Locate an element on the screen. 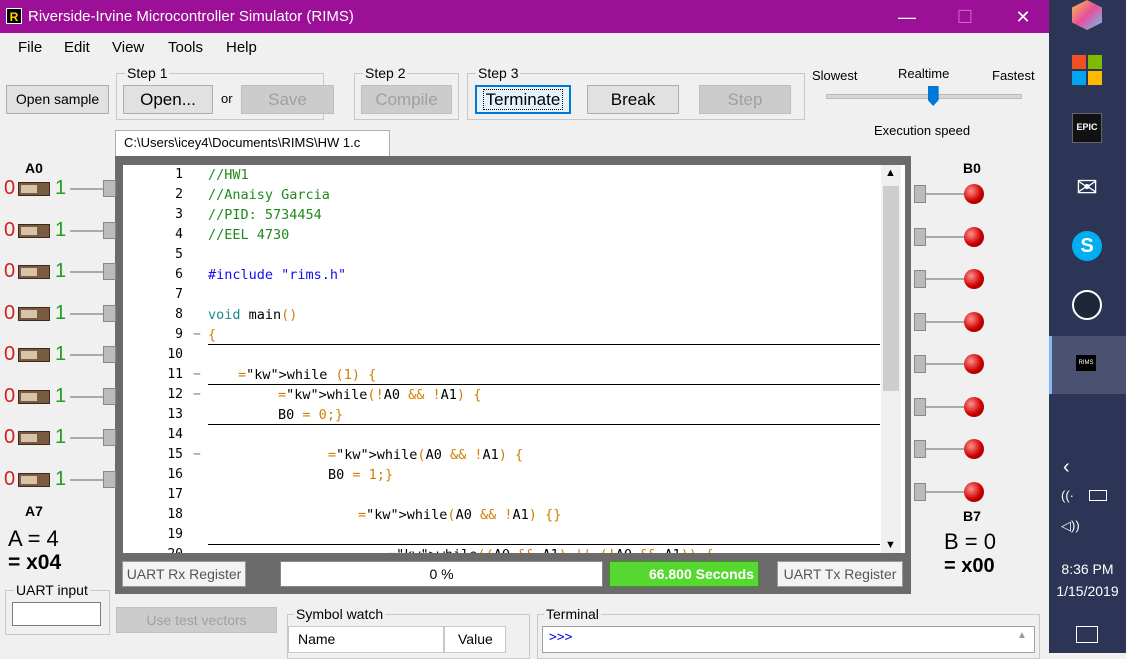 This screenshot has width=1126, height=659. terminate-button: Terminate is located at coordinates (523, 99).